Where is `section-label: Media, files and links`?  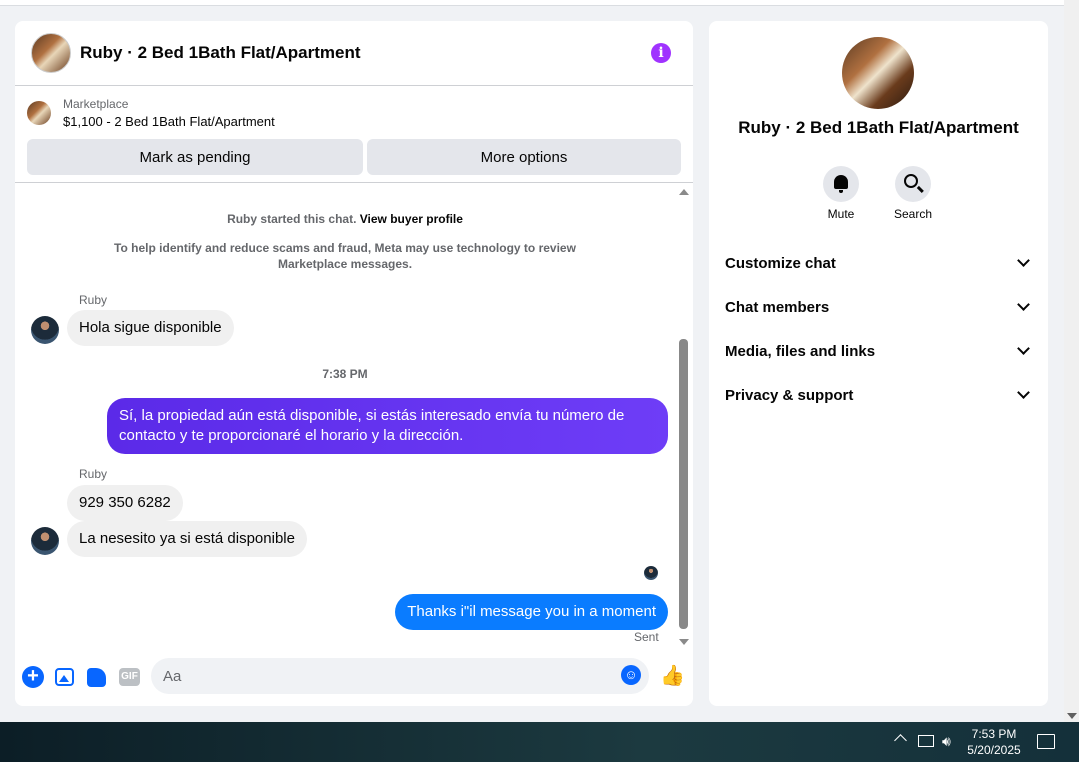
section-label: Media, files and links is located at coordinates (800, 351).